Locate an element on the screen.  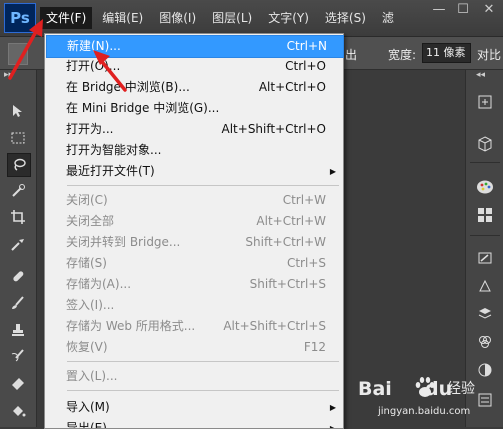
menu-item-save: 存储(S) Ctrl+S is located at coordinates (194, 263).